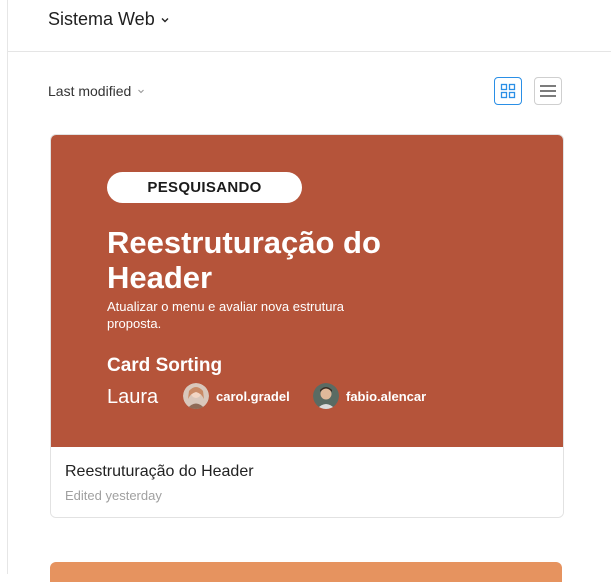 The image size is (611, 582). Describe the element at coordinates (165, 365) in the screenshot. I see `research-method: Card Sorting` at that location.